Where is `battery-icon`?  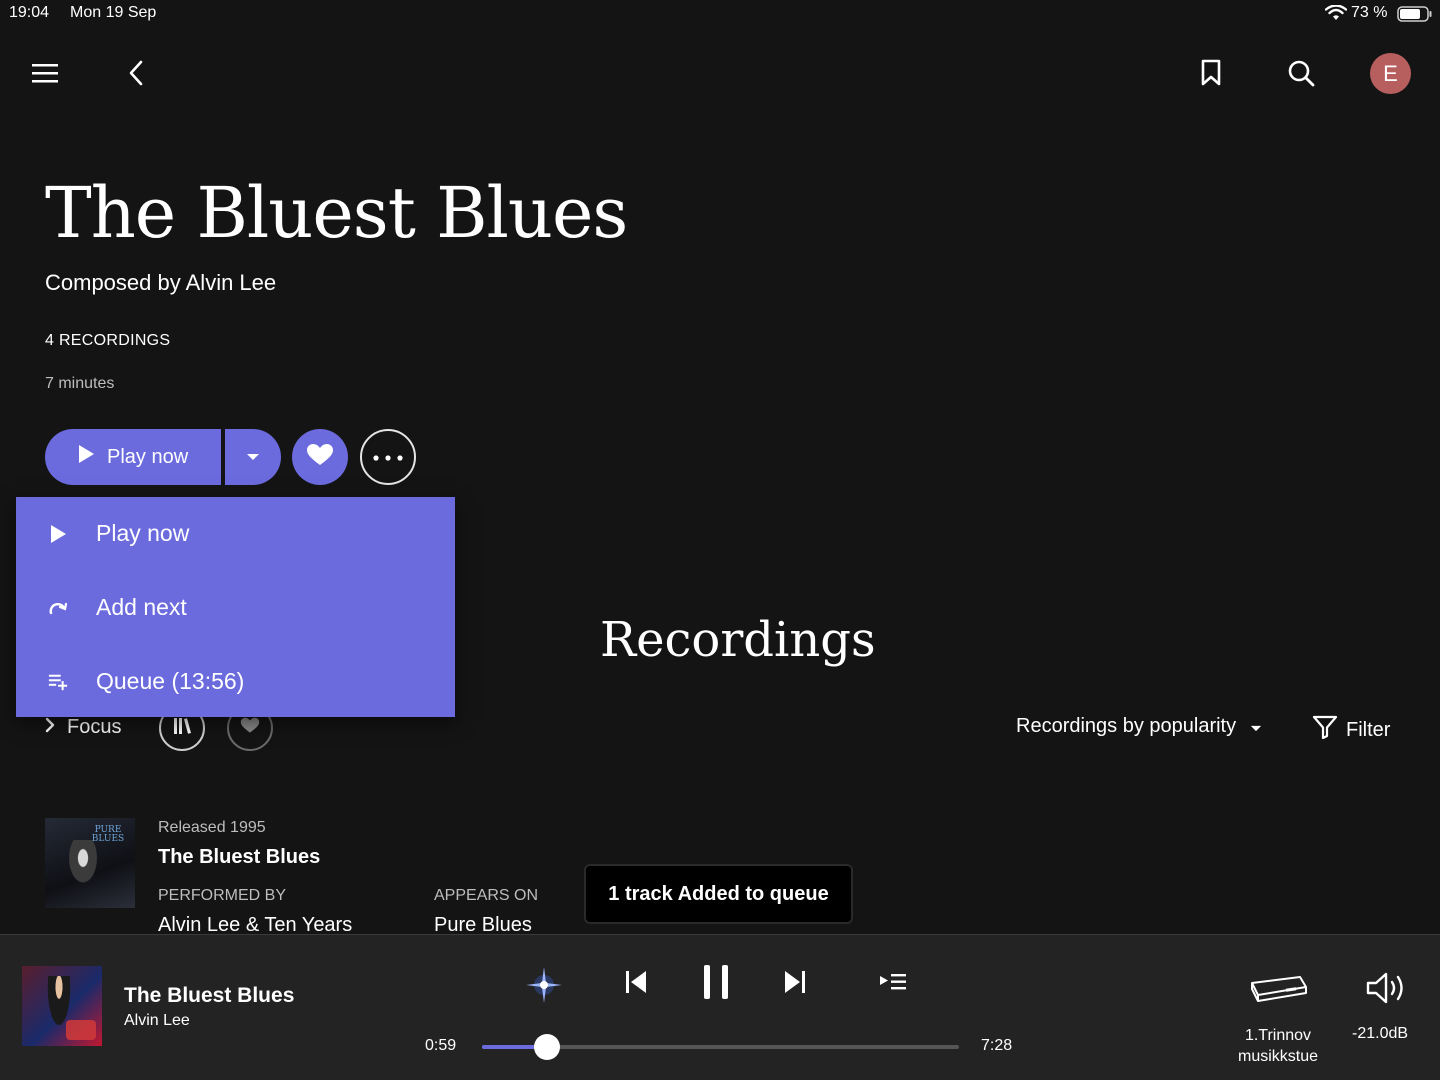
battery-icon is located at coordinates (1415, 16).